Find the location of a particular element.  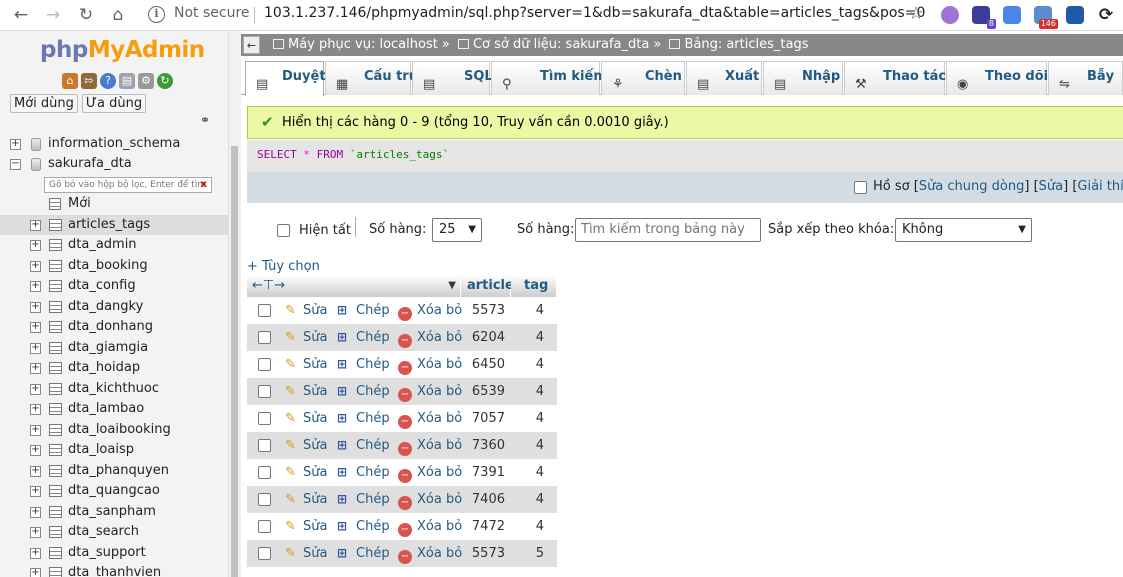

collapse-nav-toggle: ← is located at coordinates (251, 45).